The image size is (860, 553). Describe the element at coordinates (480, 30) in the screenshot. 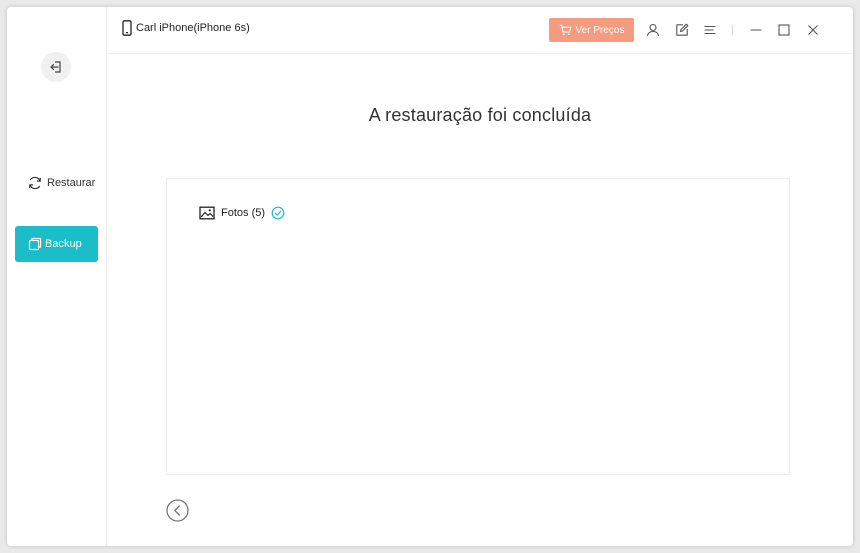

I see `title-bar: Carl iPhone(iPhone 6s) Ver Preços` at that location.